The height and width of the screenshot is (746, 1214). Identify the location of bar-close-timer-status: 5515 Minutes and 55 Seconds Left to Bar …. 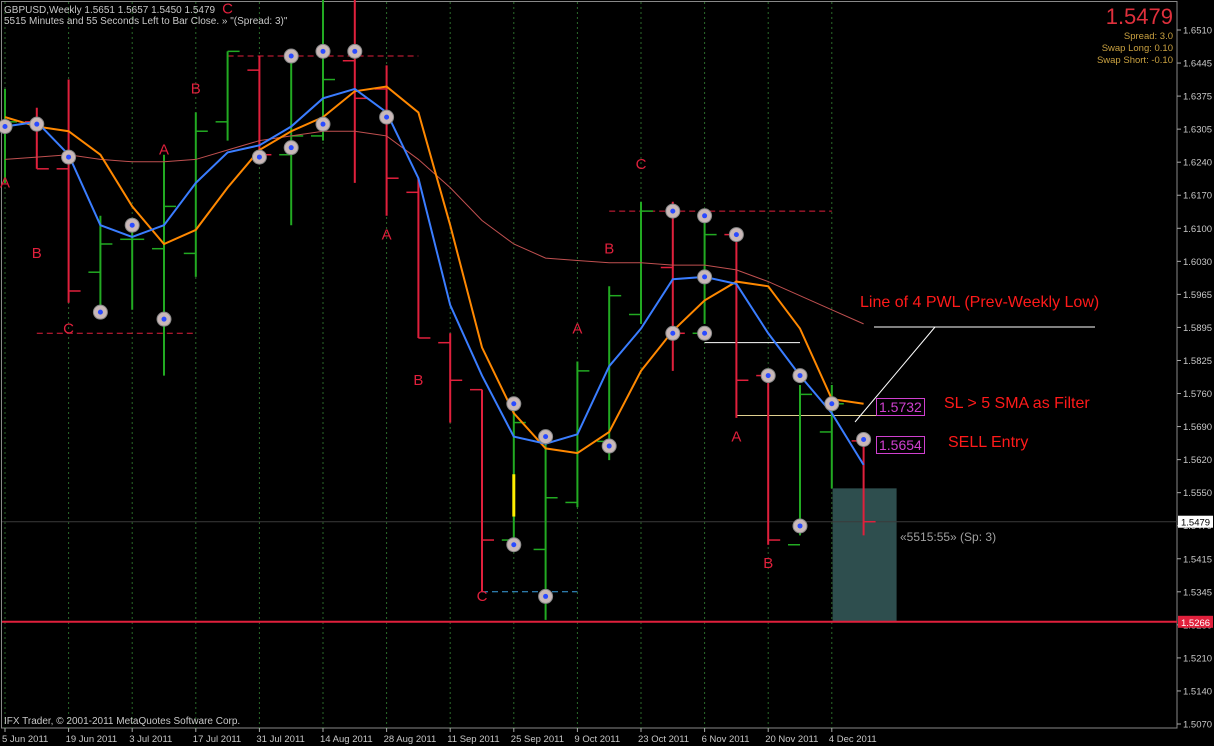
(146, 21).